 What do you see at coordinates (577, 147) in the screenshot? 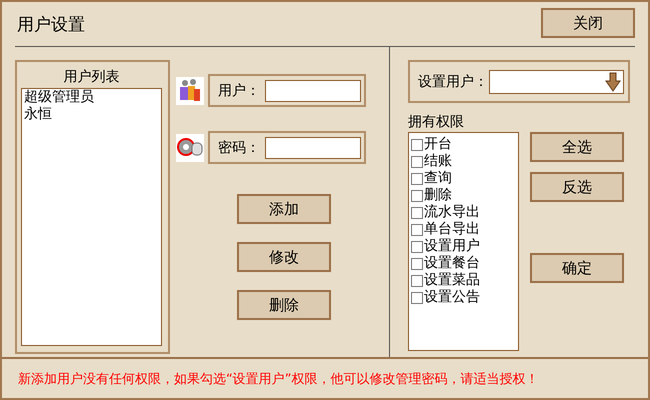
I see `select-button: 全选` at bounding box center [577, 147].